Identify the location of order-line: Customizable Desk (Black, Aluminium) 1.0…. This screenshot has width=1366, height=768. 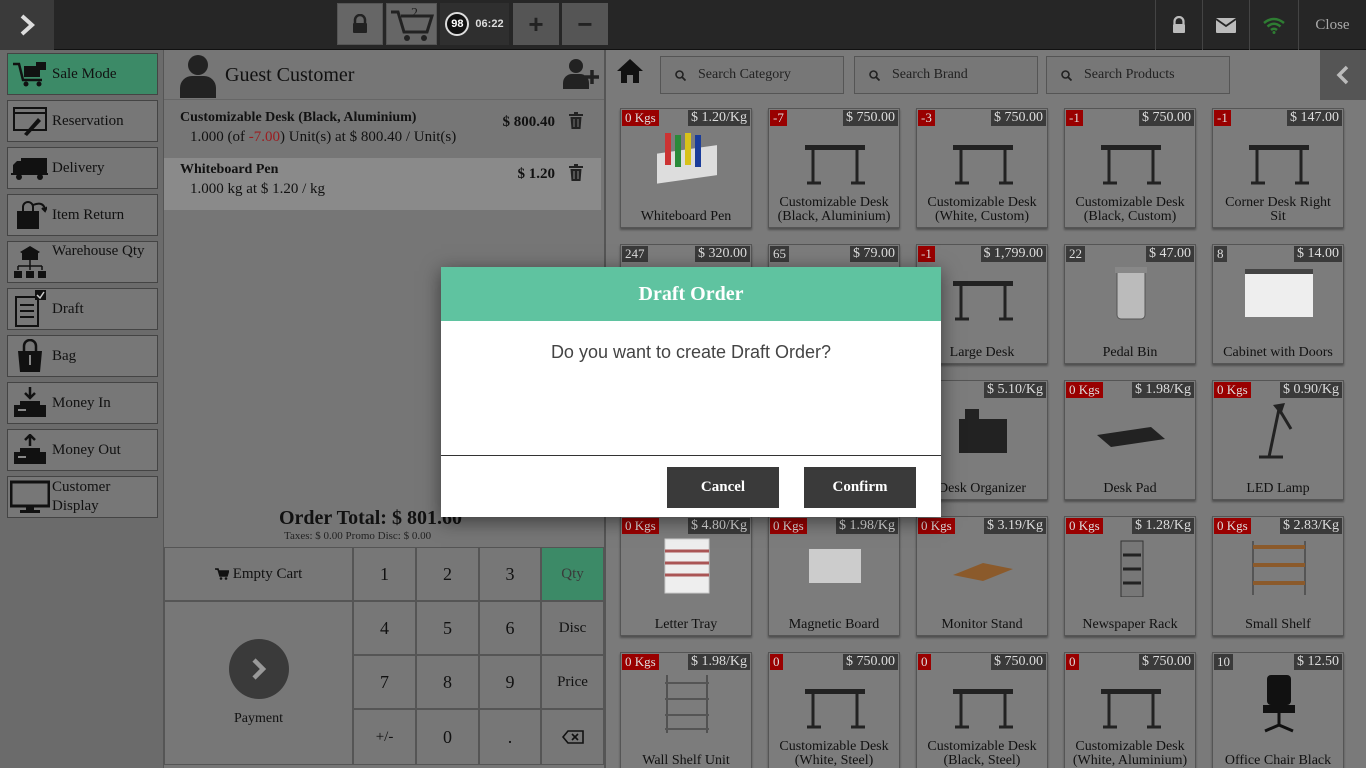
(382, 131).